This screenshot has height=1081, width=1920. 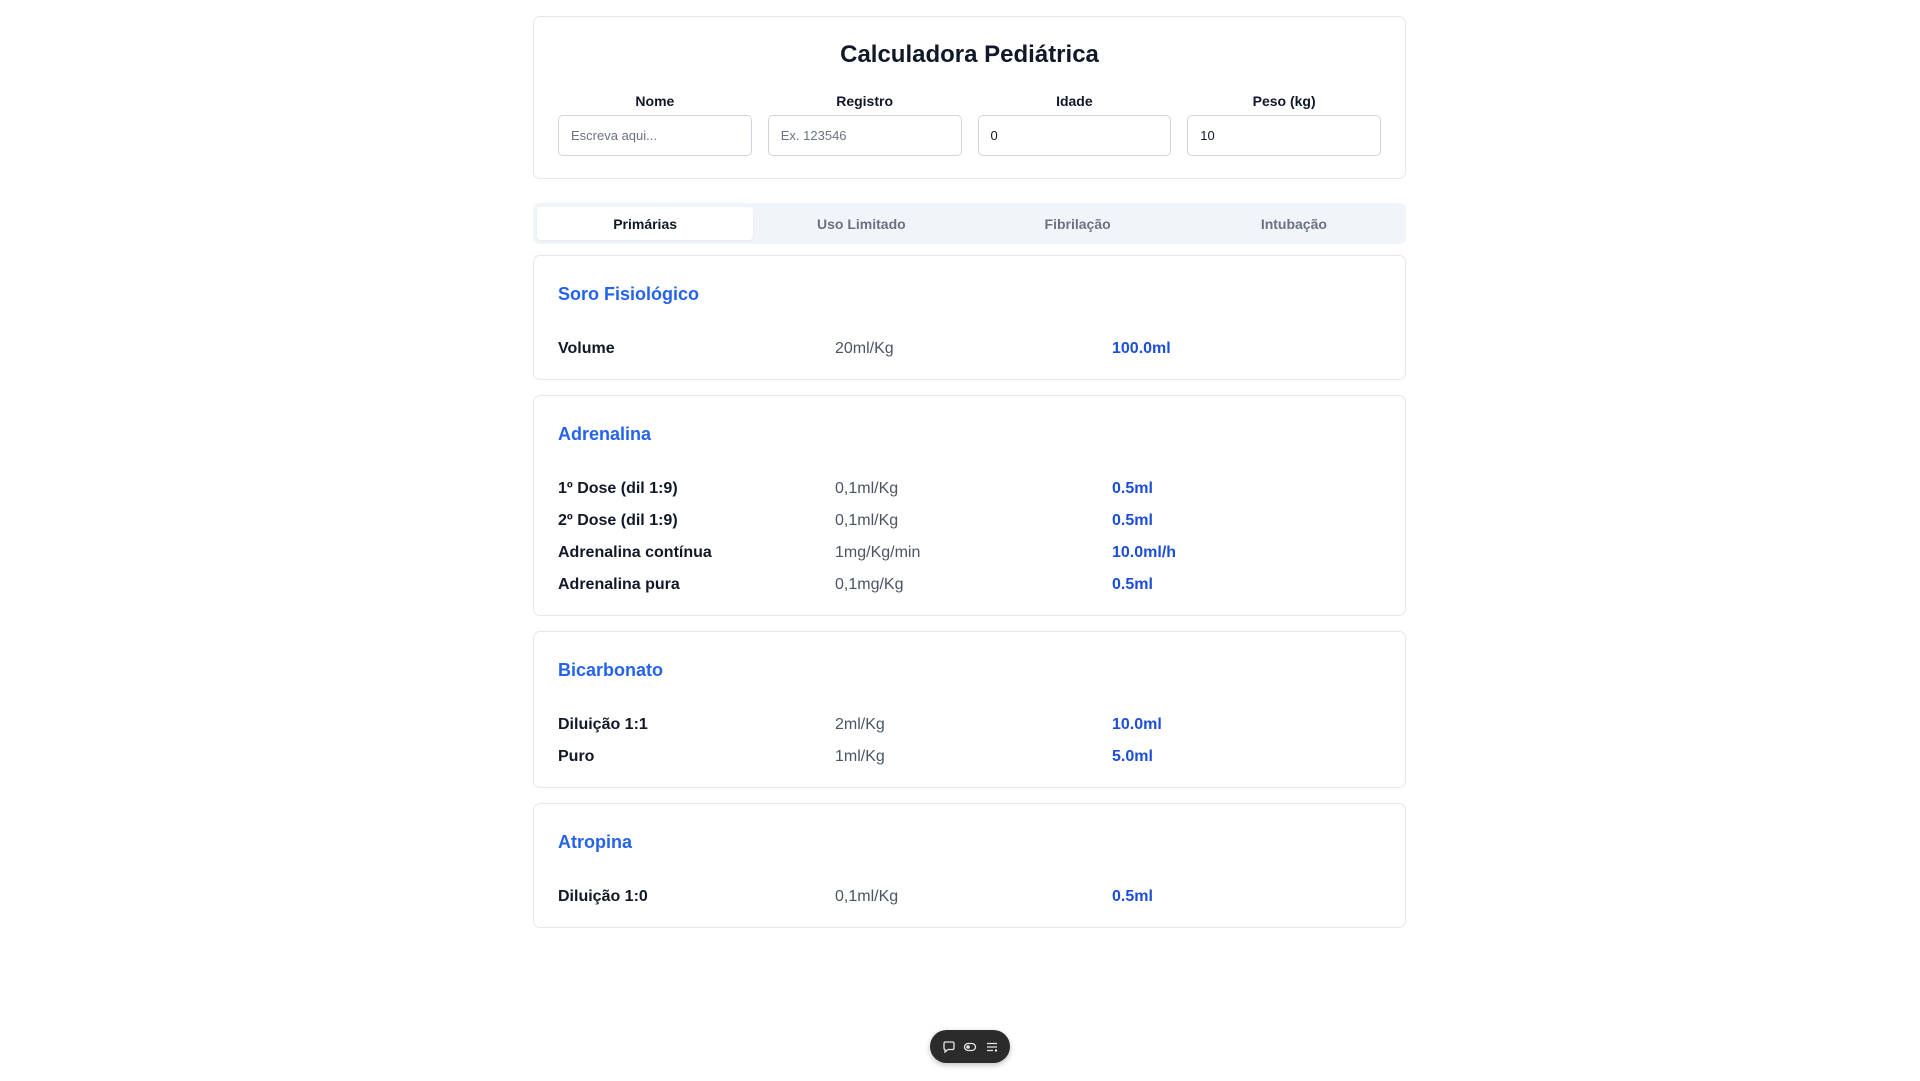 What do you see at coordinates (865, 101) in the screenshot?
I see `registro-label: Registro` at bounding box center [865, 101].